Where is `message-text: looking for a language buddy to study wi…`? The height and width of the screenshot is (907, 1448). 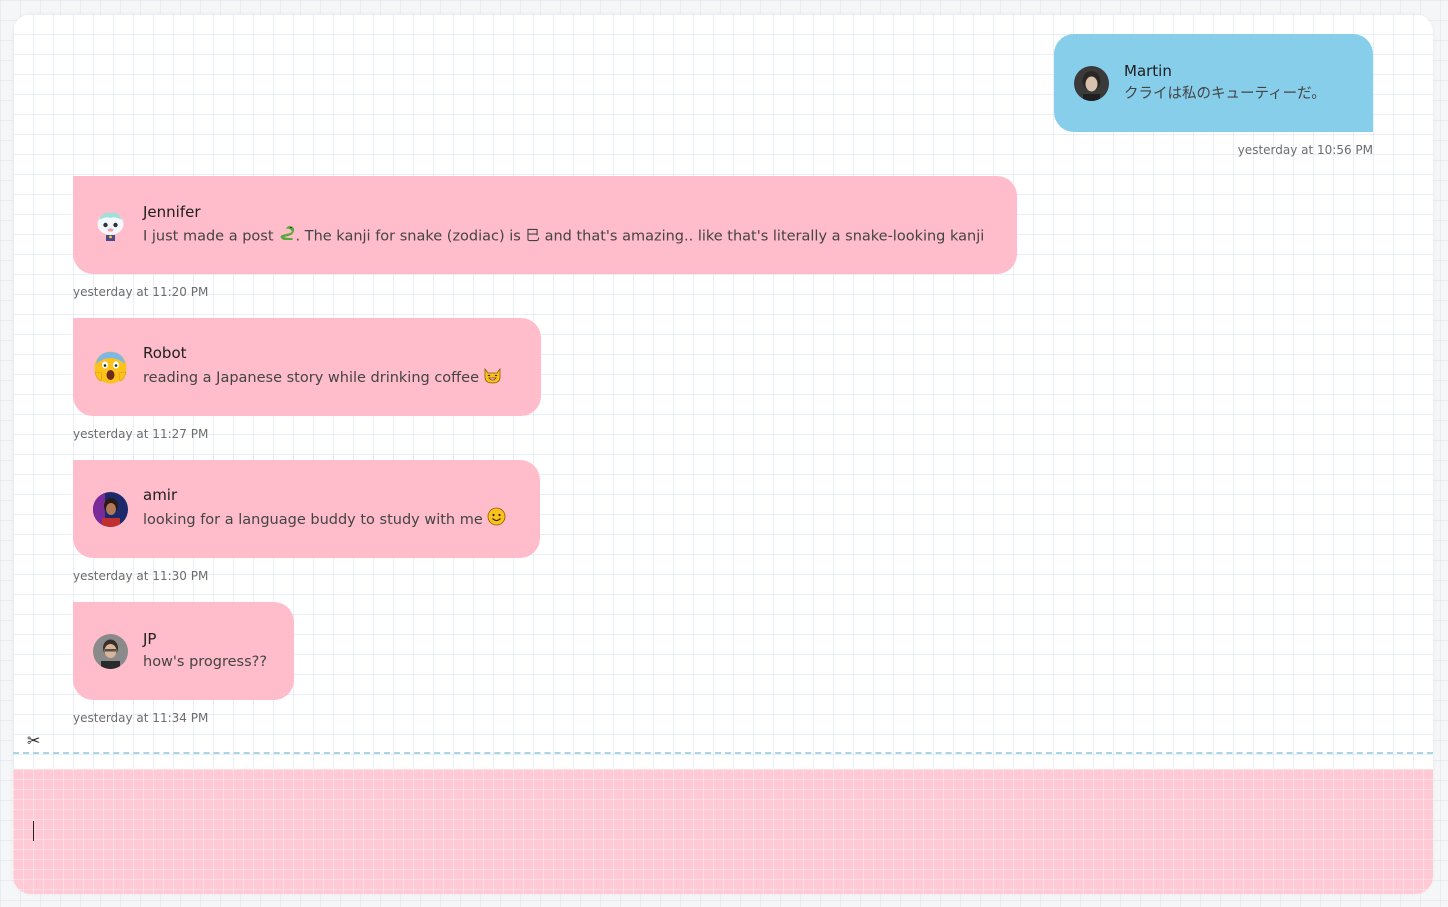
message-text: looking for a language buddy to study wi… is located at coordinates (324, 520).